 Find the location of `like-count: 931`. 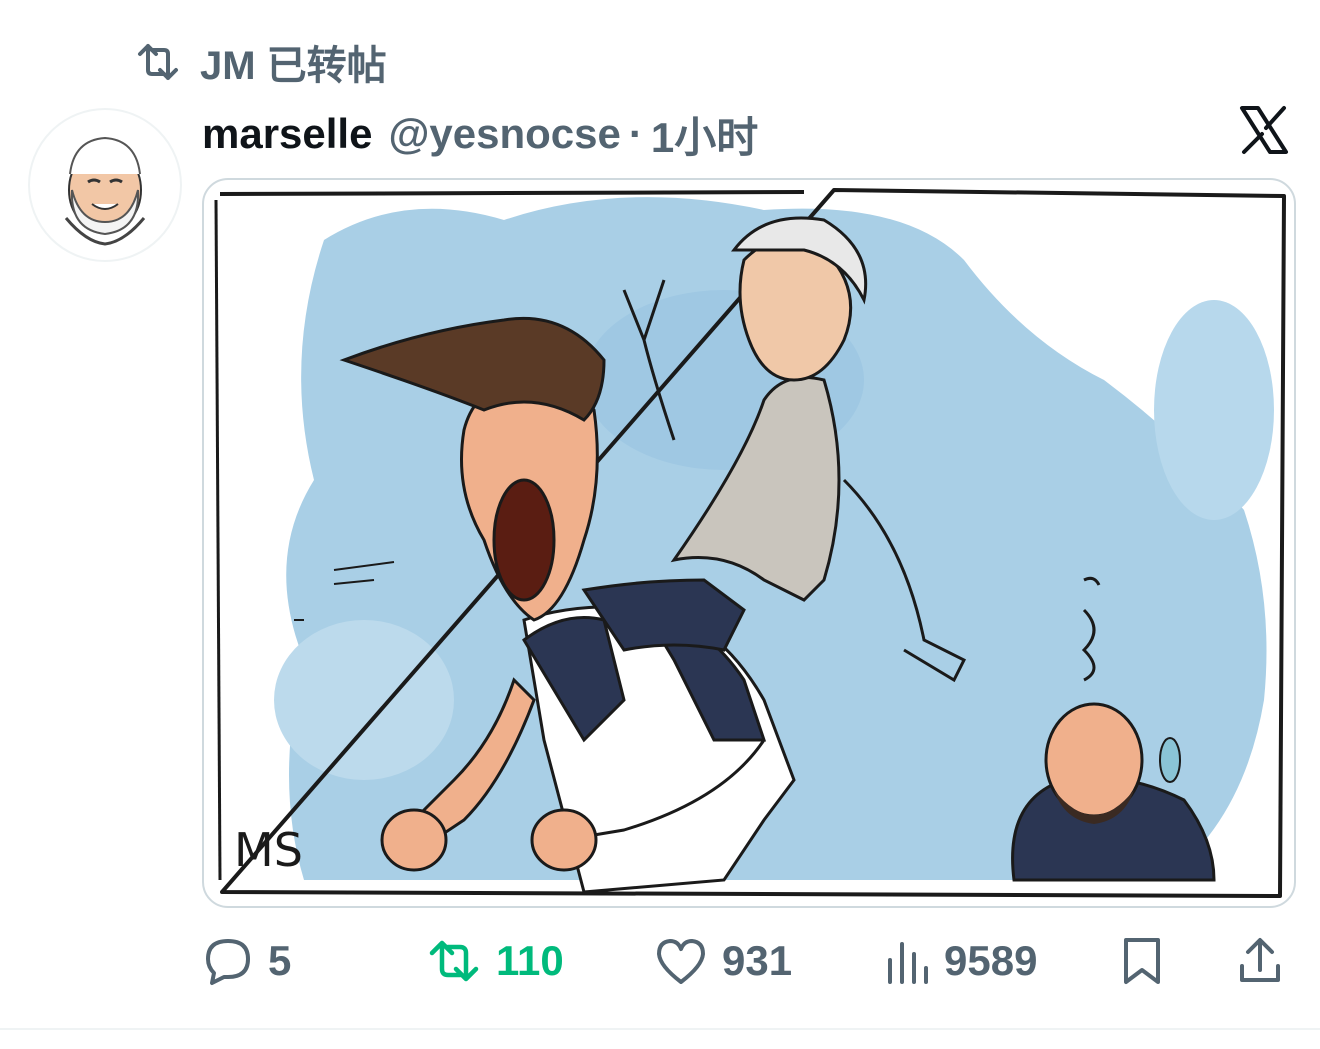

like-count: 931 is located at coordinates (757, 960).